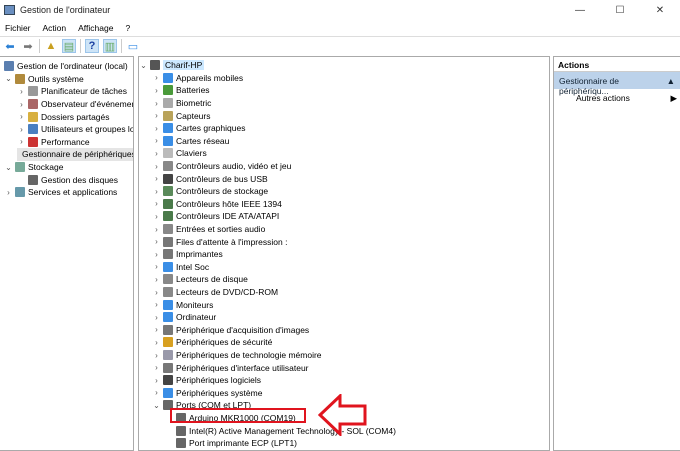 Image resolution: width=680 pixels, height=451 pixels. I want to click on tree-item-label: Gestionnaire de périphériques, so click(78, 154).